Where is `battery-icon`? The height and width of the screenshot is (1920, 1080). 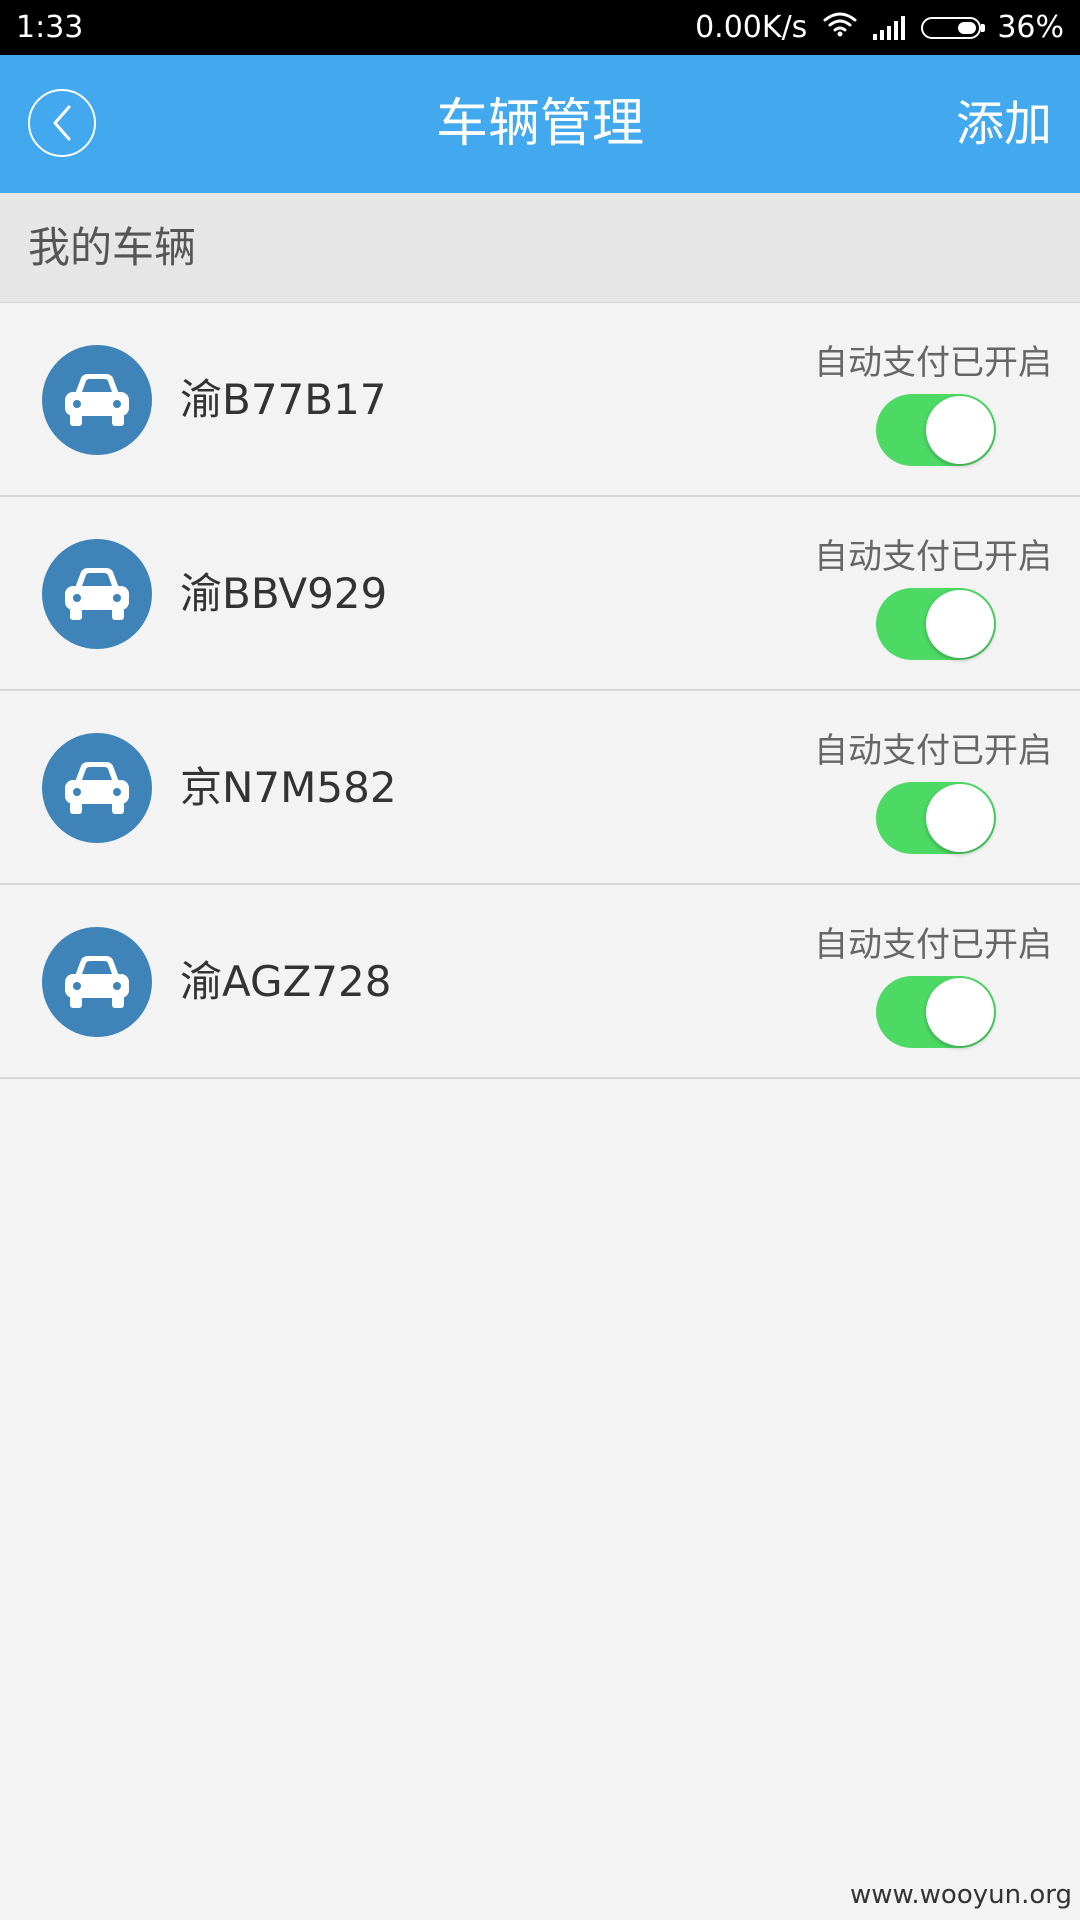 battery-icon is located at coordinates (953, 27).